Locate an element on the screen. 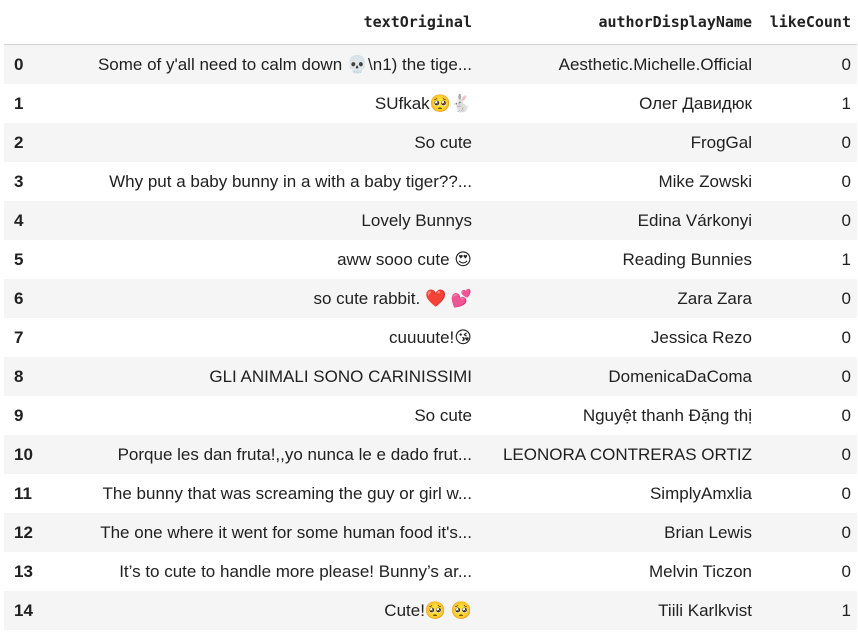 Image resolution: width=858 pixels, height=632 pixels. table-row: 9 So cute Nguyệt thanh Đặng thị 0 is located at coordinates (430, 415).